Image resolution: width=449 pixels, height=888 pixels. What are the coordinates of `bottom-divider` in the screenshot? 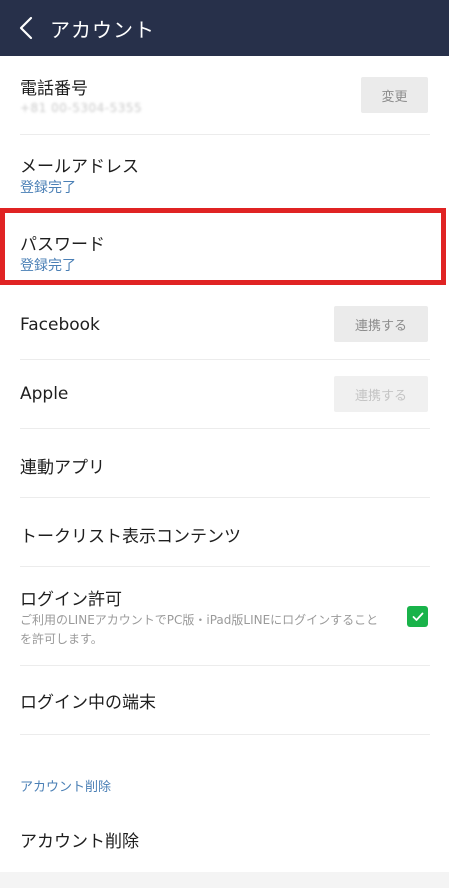 It's located at (224, 880).